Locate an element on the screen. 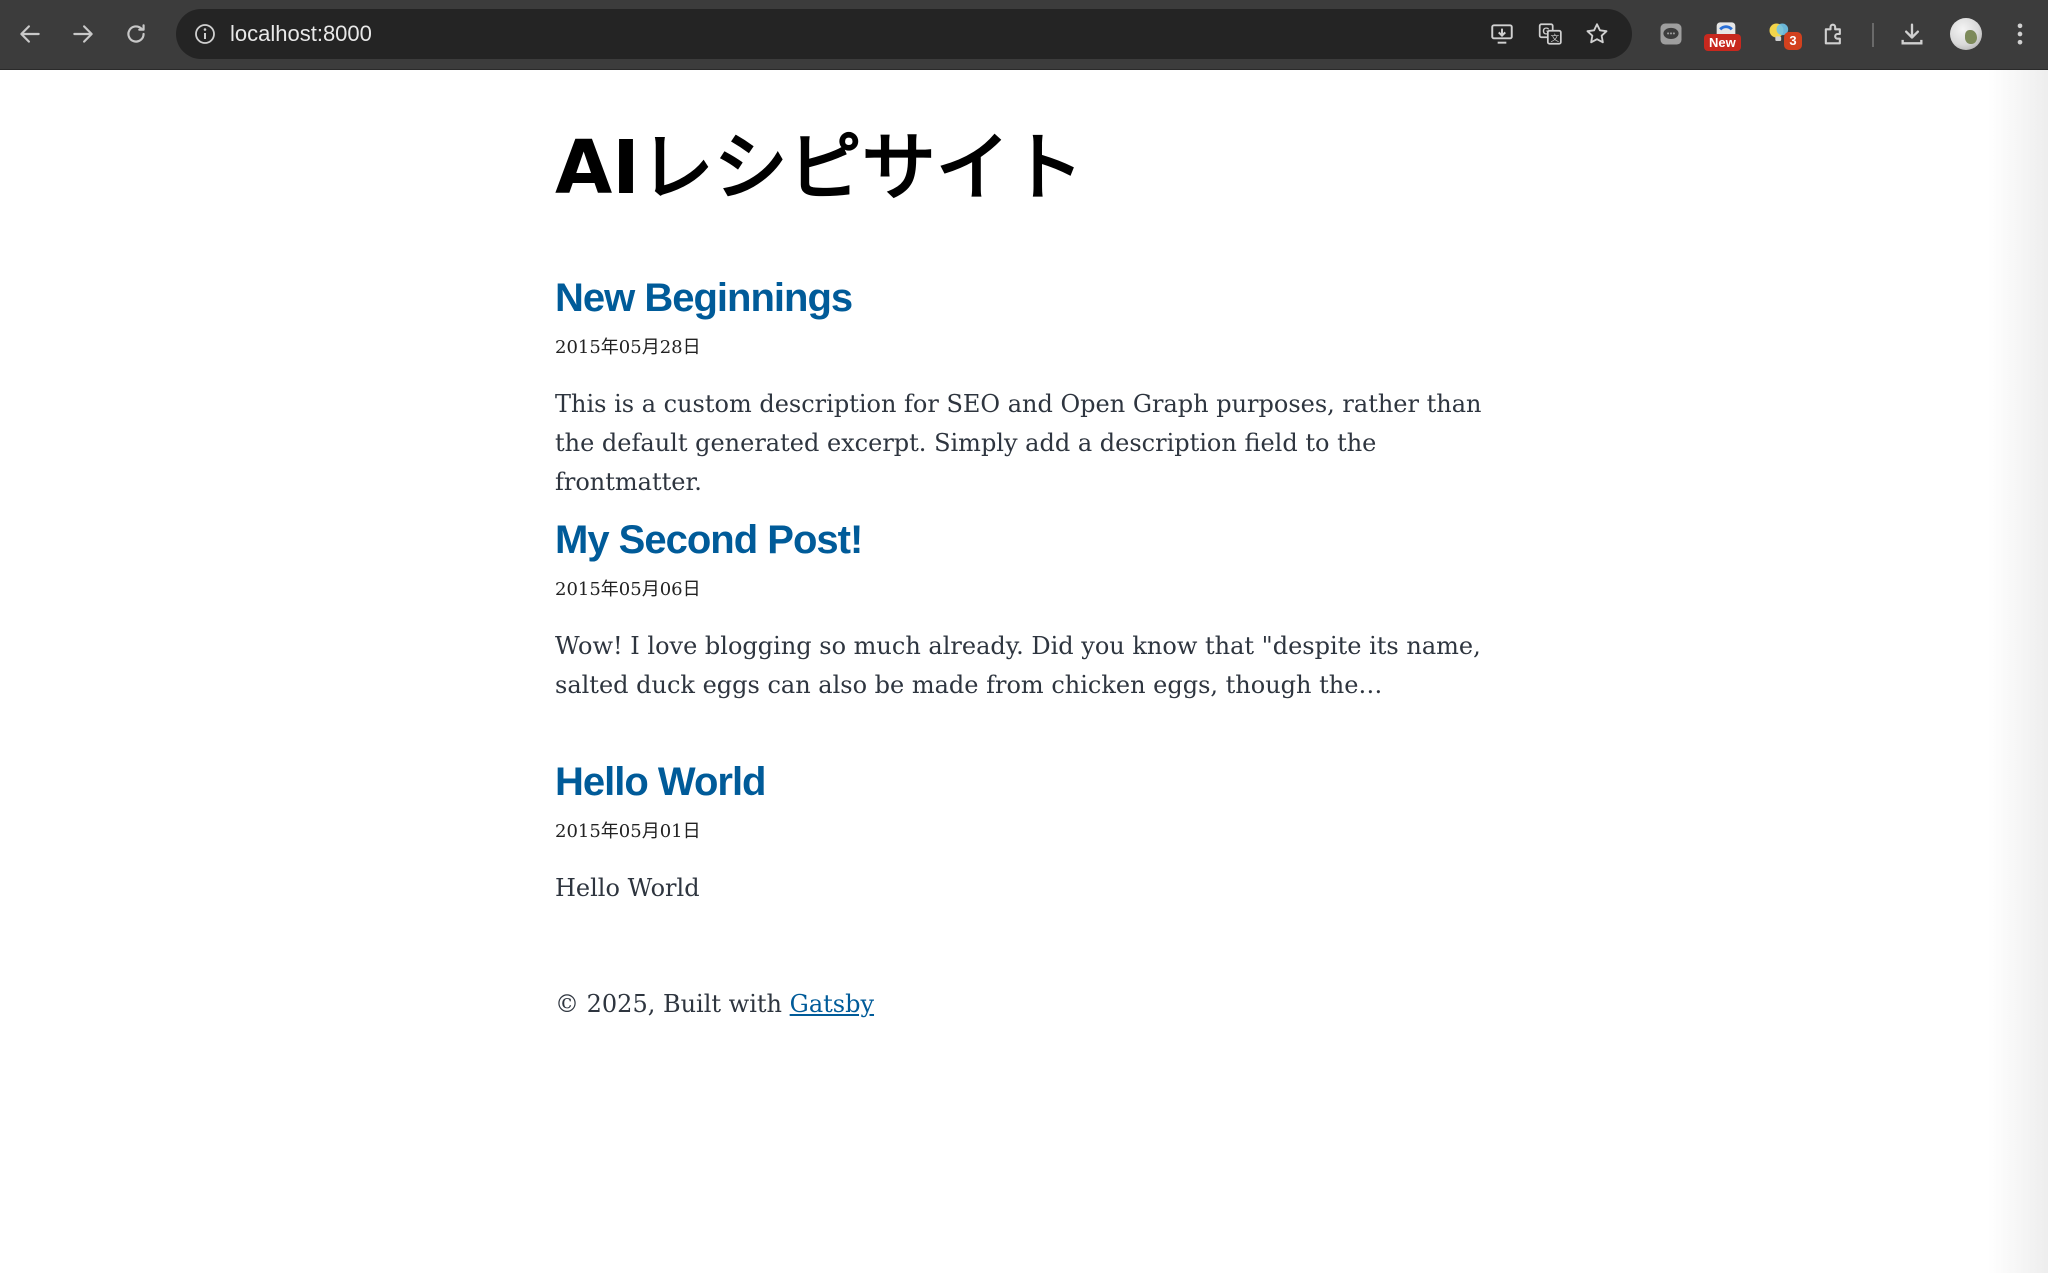  extension-new-icon: New is located at coordinates (1725, 34).